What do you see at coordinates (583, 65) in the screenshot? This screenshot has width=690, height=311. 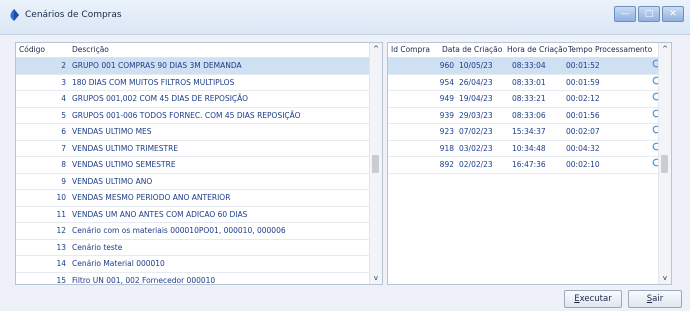 I see `cell-tempo-processamento: 00:01:52` at bounding box center [583, 65].